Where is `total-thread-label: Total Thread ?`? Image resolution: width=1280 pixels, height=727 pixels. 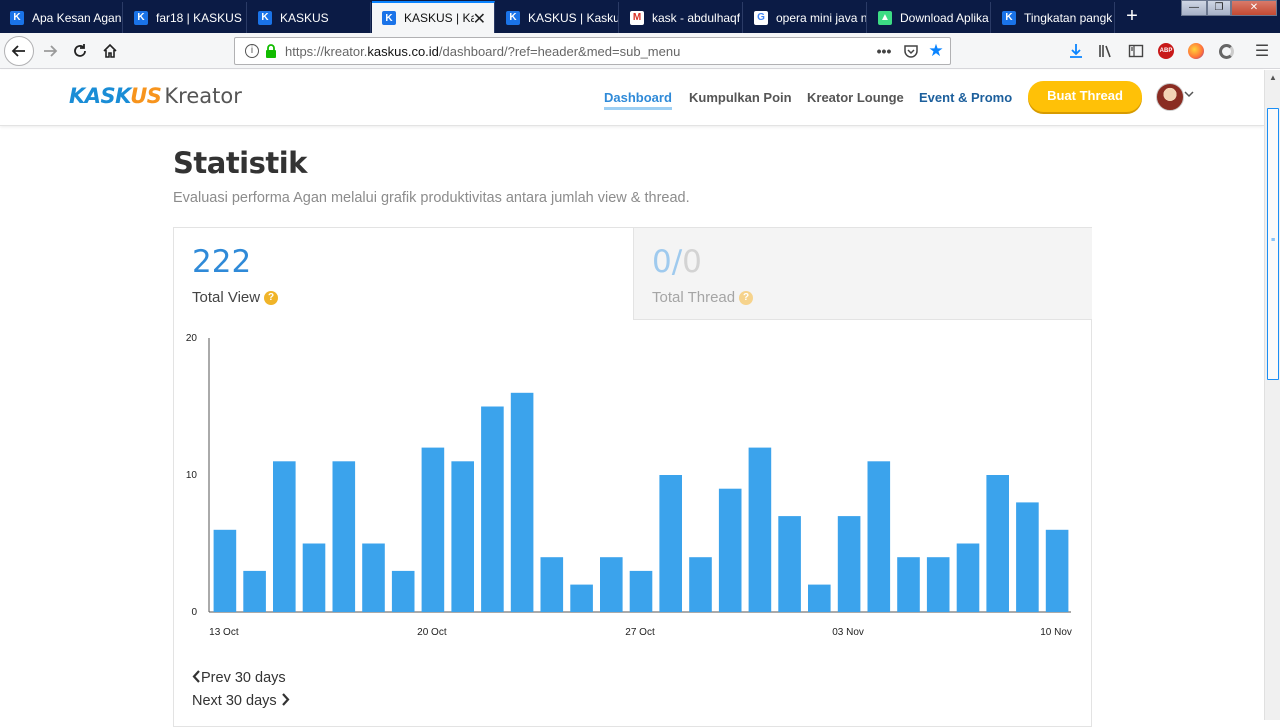
total-thread-label: Total Thread ? is located at coordinates (703, 297).